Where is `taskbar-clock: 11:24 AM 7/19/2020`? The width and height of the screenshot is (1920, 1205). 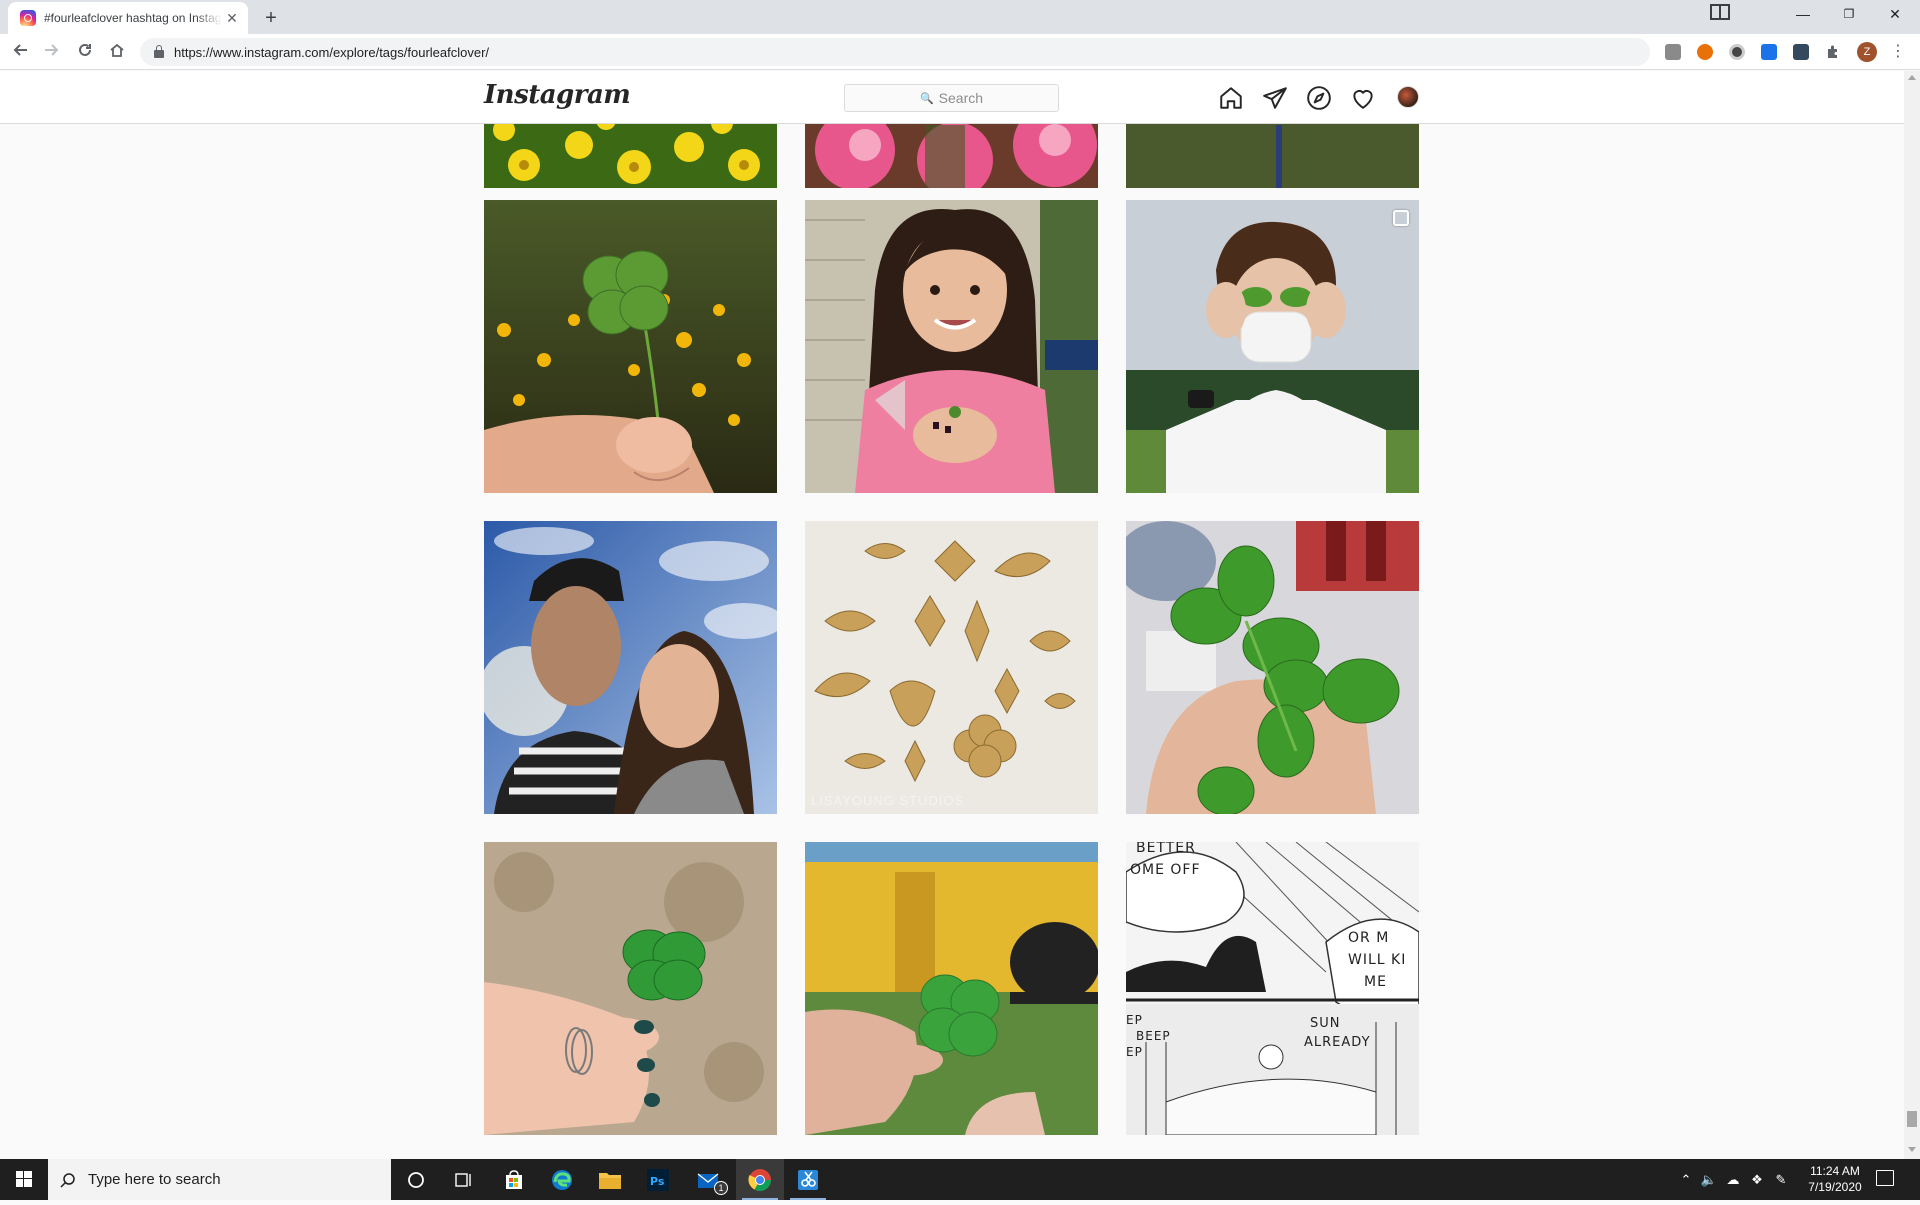
taskbar-clock: 11:24 AM 7/19/2020 is located at coordinates (1835, 1179).